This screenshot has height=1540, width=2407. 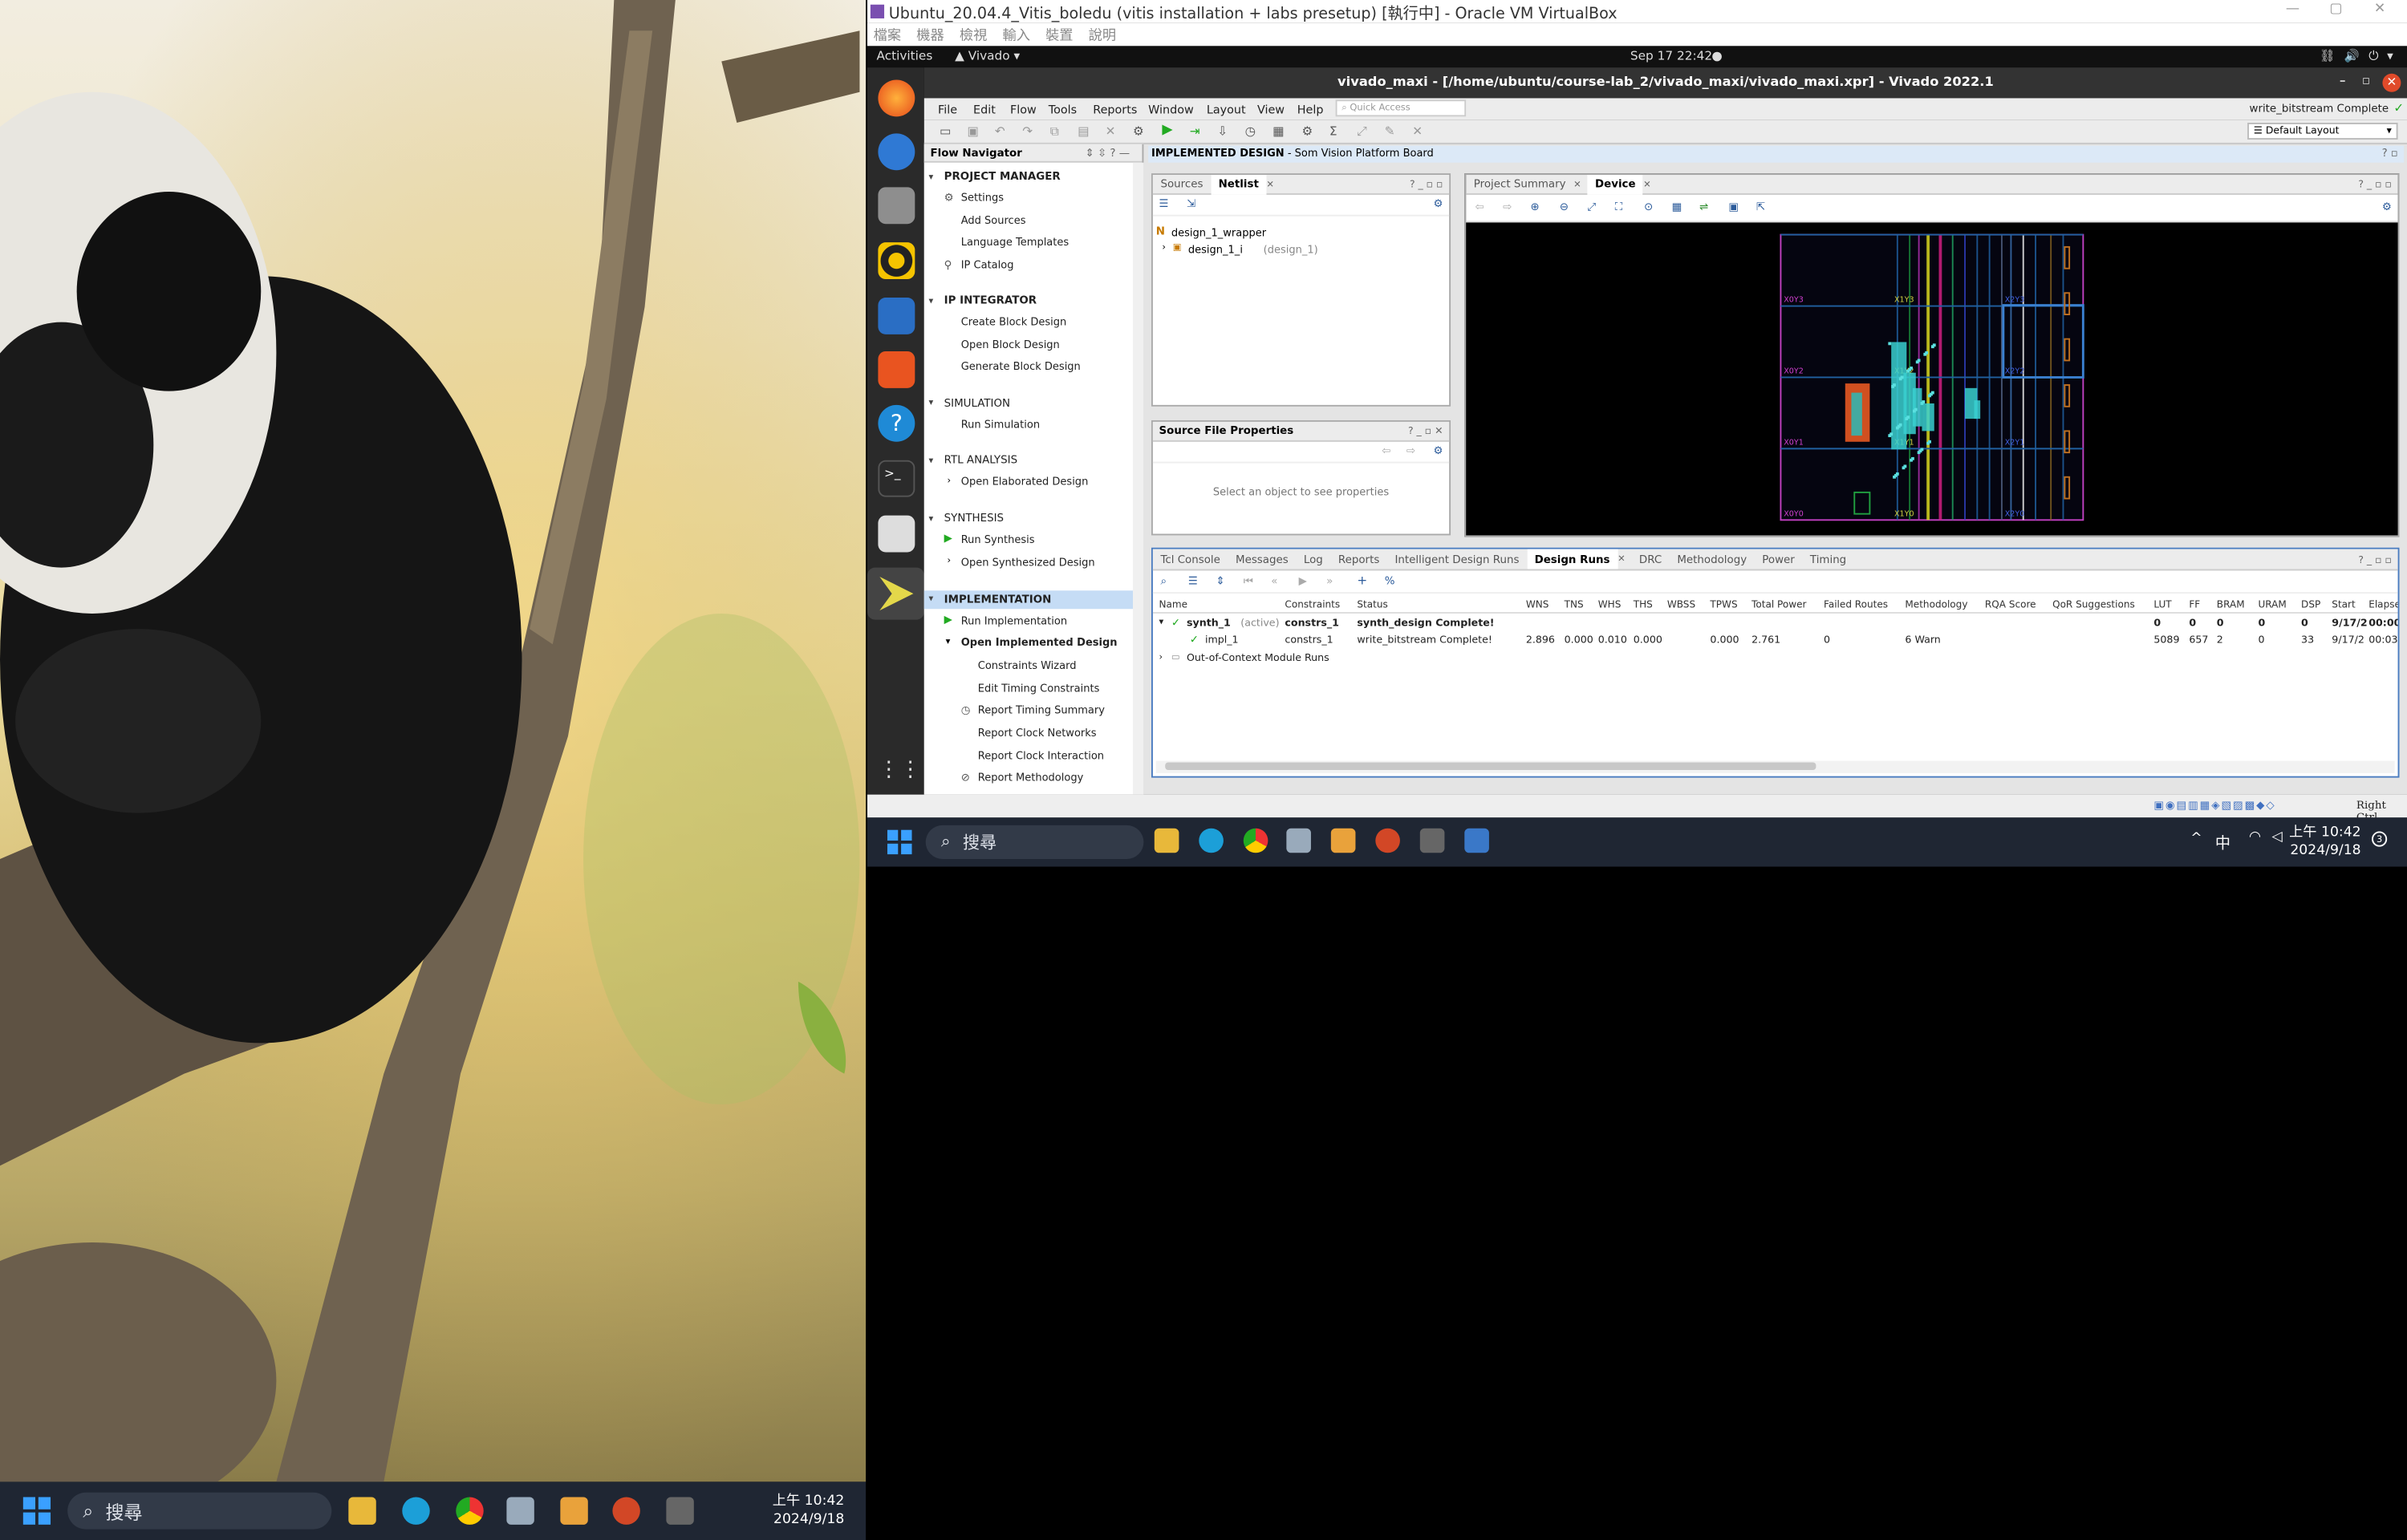 I want to click on ime-indicator: 中, so click(x=2223, y=841).